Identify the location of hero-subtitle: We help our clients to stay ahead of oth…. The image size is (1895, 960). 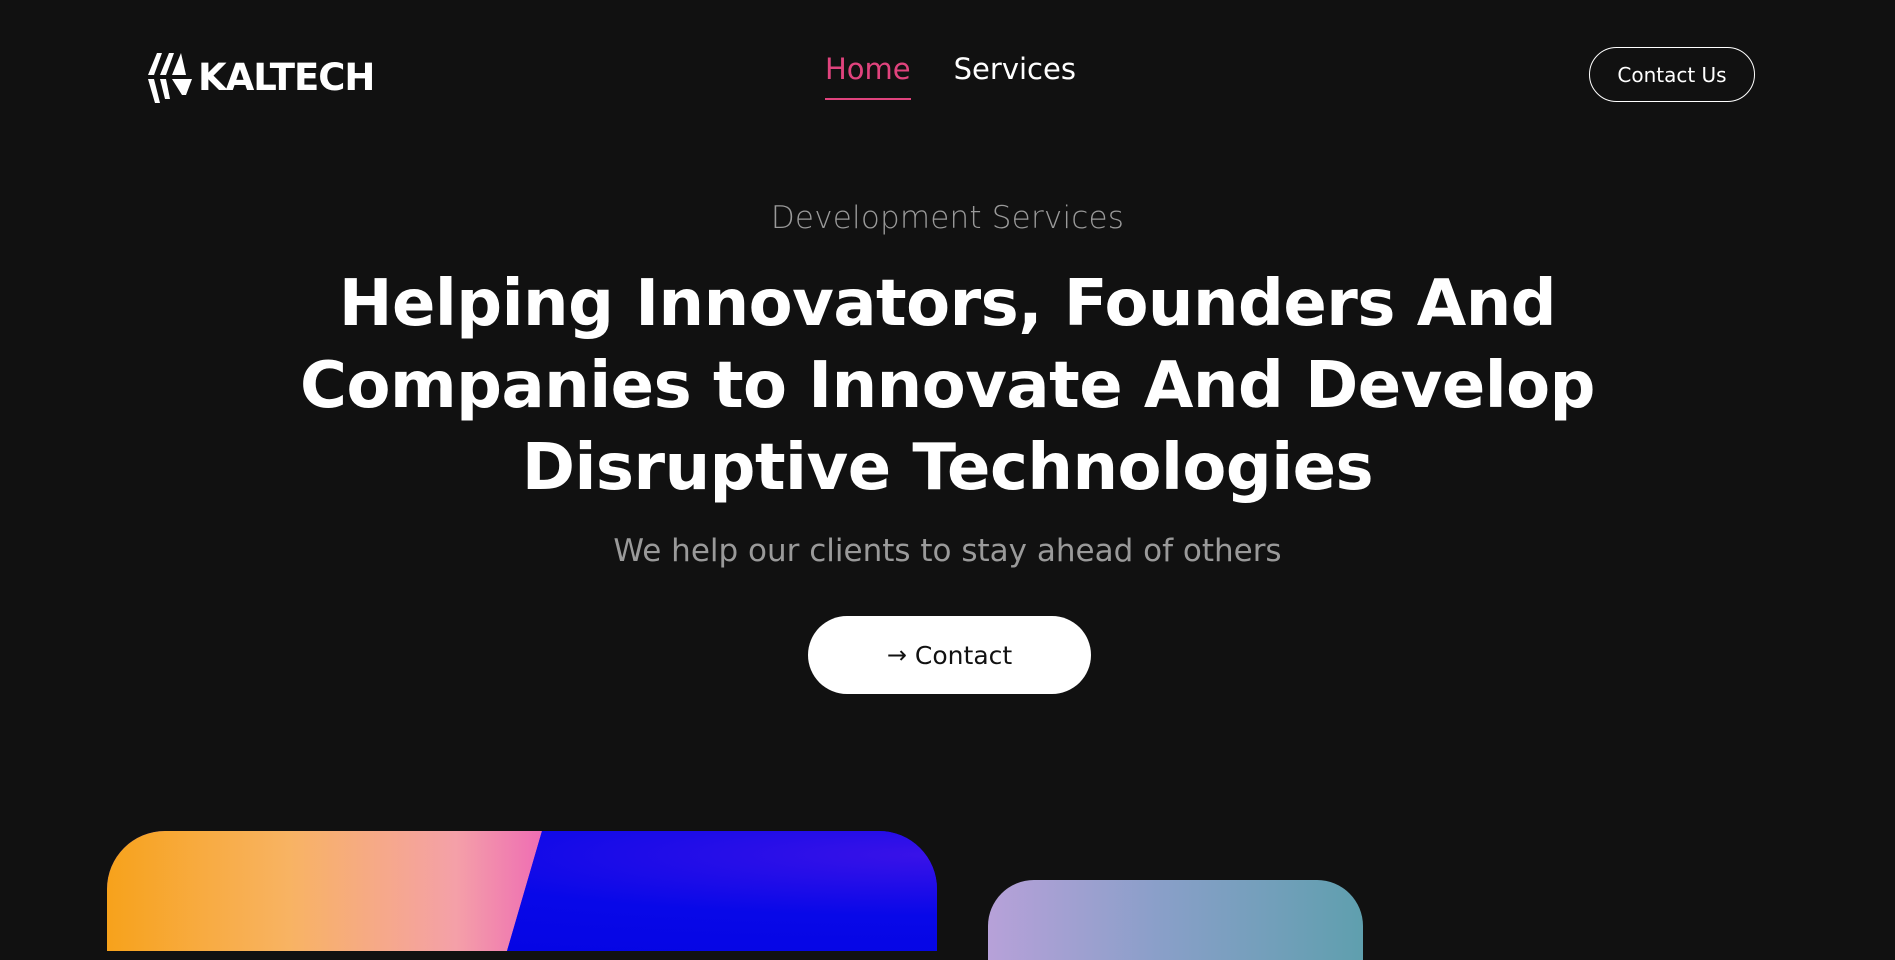
(947, 551).